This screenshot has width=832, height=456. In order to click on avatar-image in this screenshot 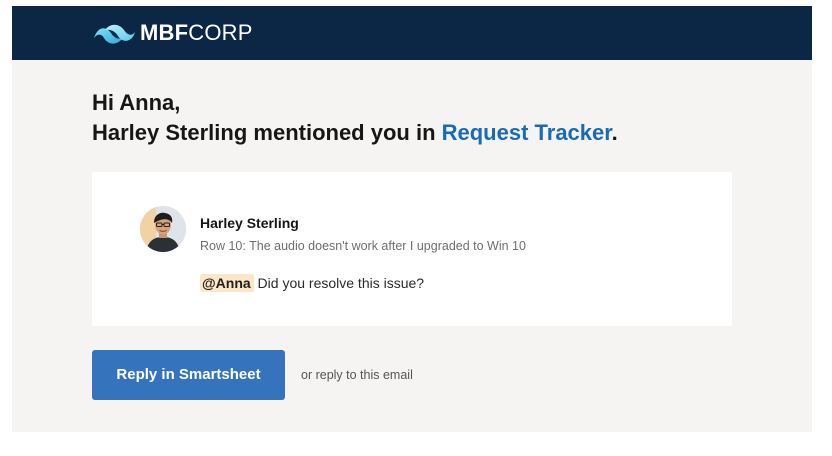, I will do `click(163, 229)`.